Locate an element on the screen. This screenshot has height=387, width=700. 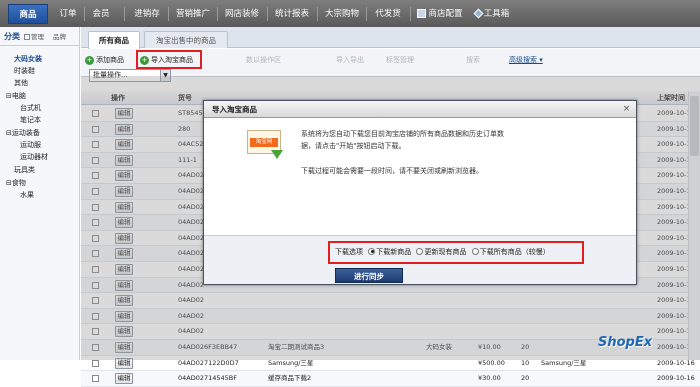
nav-tab-bulk-purchase: 大宗购物 is located at coordinates (342, 14).